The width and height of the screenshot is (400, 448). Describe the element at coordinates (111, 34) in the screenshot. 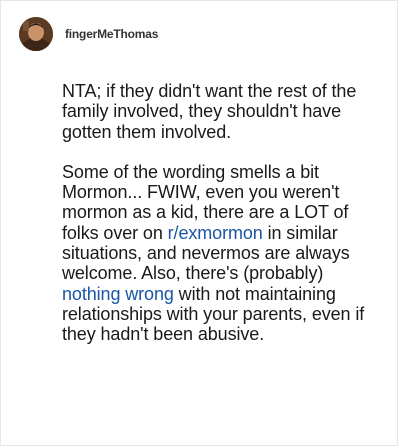

I see `username: fingerMeThomas` at that location.